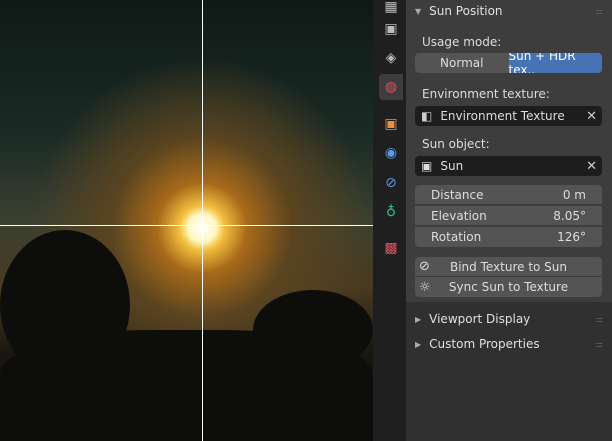 Image resolution: width=612 pixels, height=441 pixels. I want to click on env-texture-field: ◧ Environment Texture ✕, so click(508, 116).